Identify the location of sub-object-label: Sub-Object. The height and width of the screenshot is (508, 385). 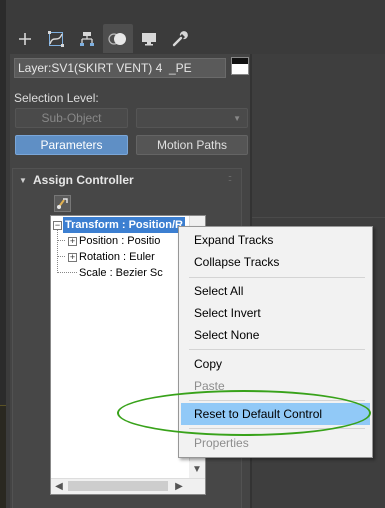
(71, 118).